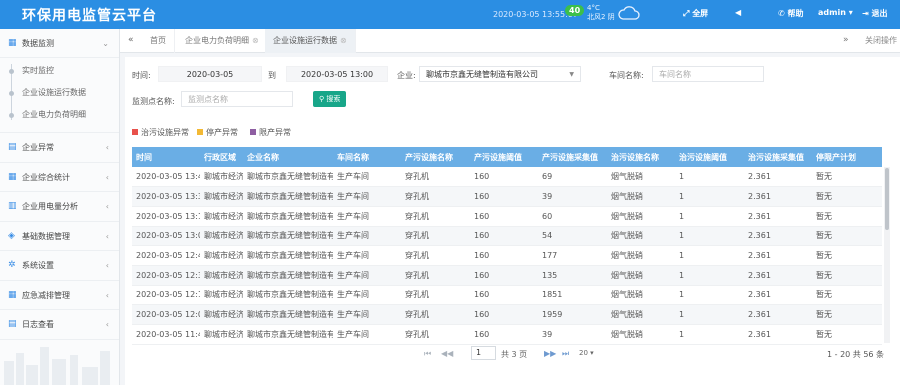 This screenshot has width=900, height=385. Describe the element at coordinates (500, 74) in the screenshot. I see `company-select: 聊城市京鑫无缝管制造有限公司 ▼` at that location.